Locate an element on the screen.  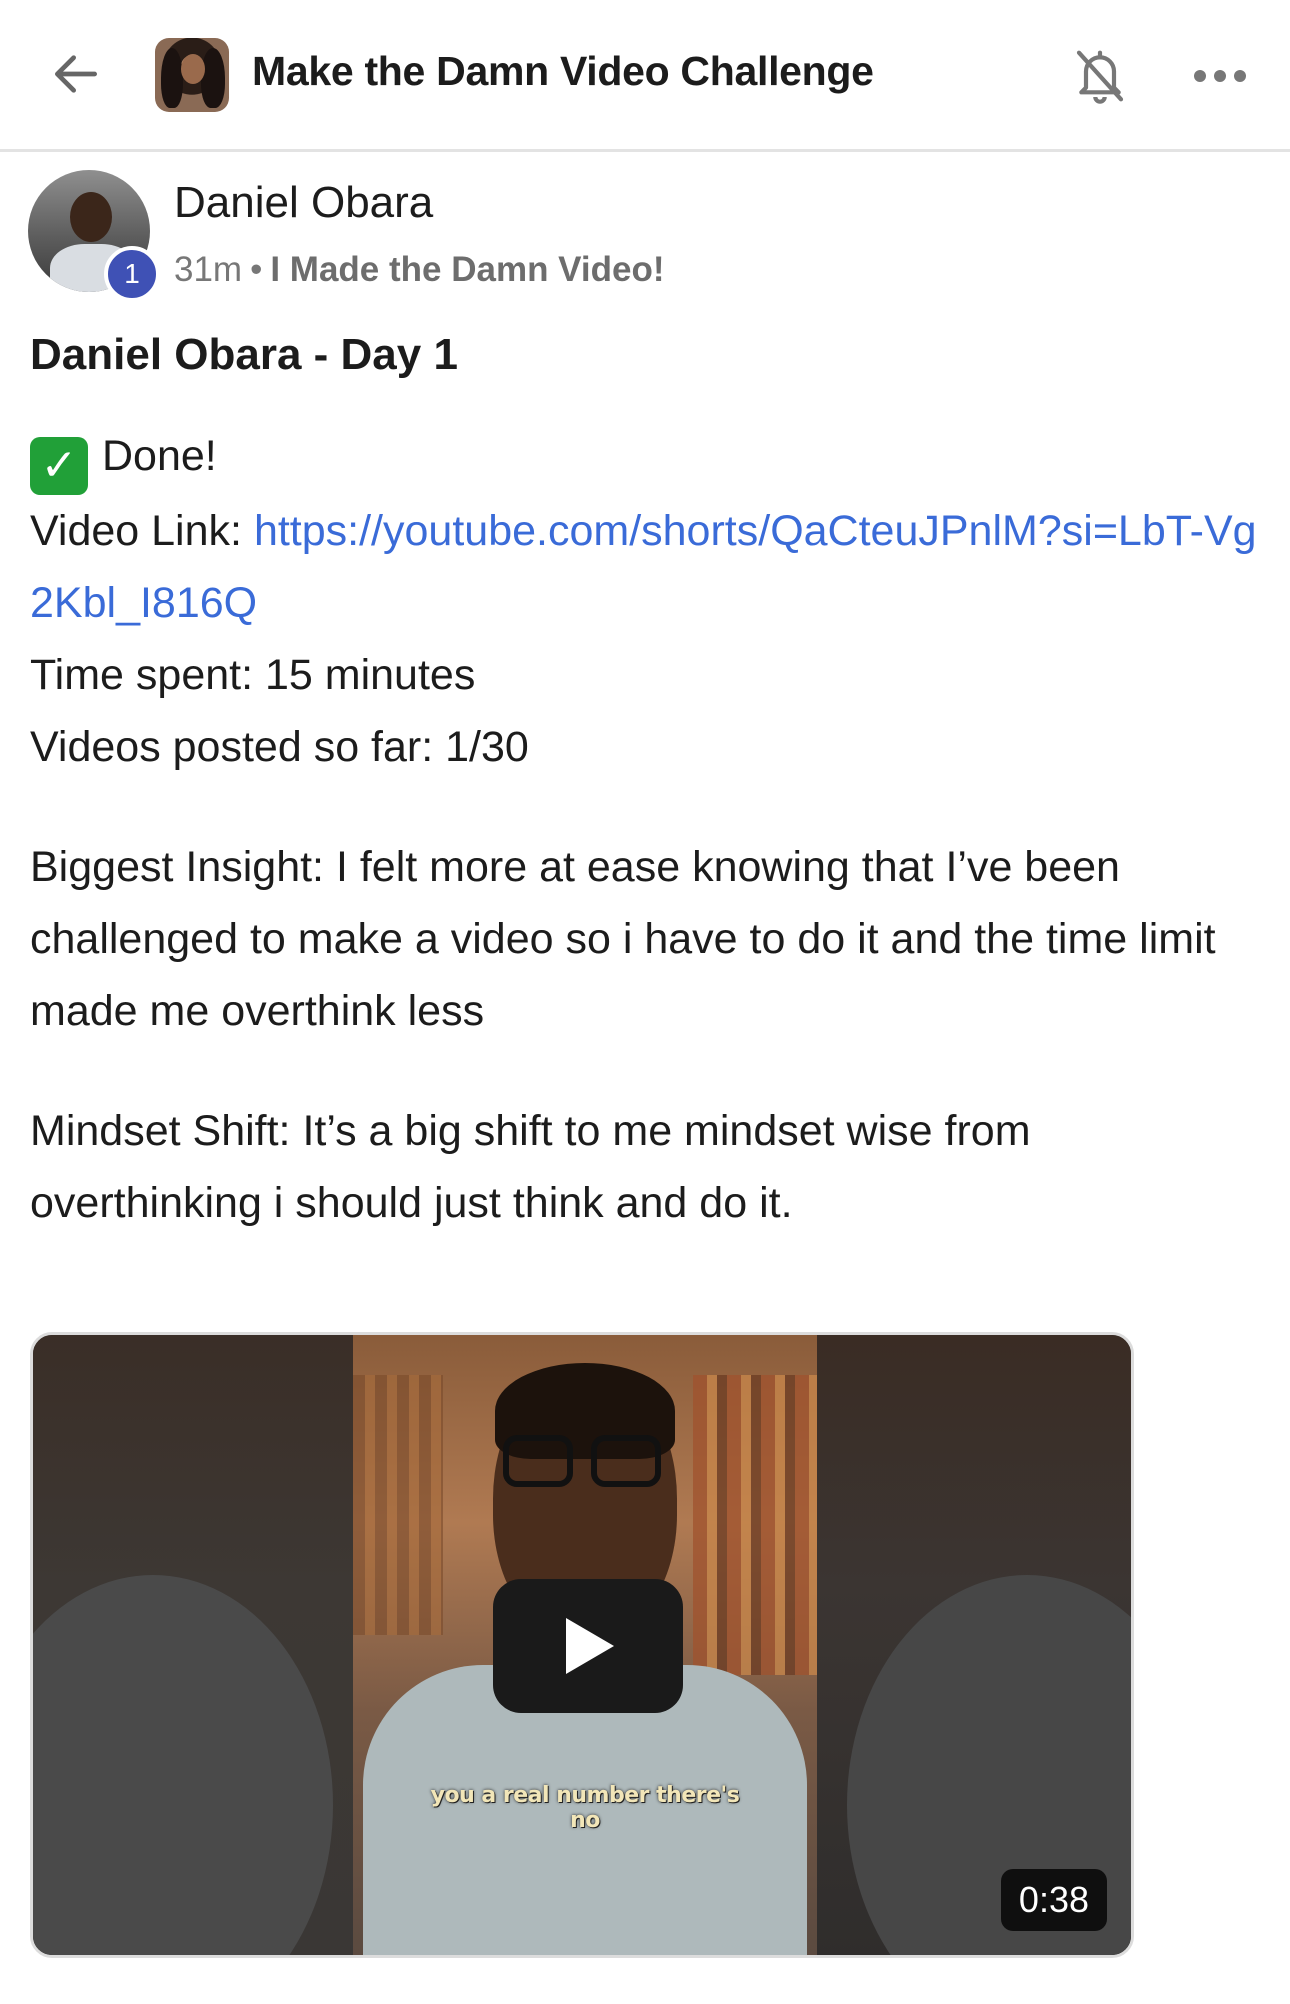
post-meta: 31m • I Made the Damn Video! is located at coordinates (419, 270).